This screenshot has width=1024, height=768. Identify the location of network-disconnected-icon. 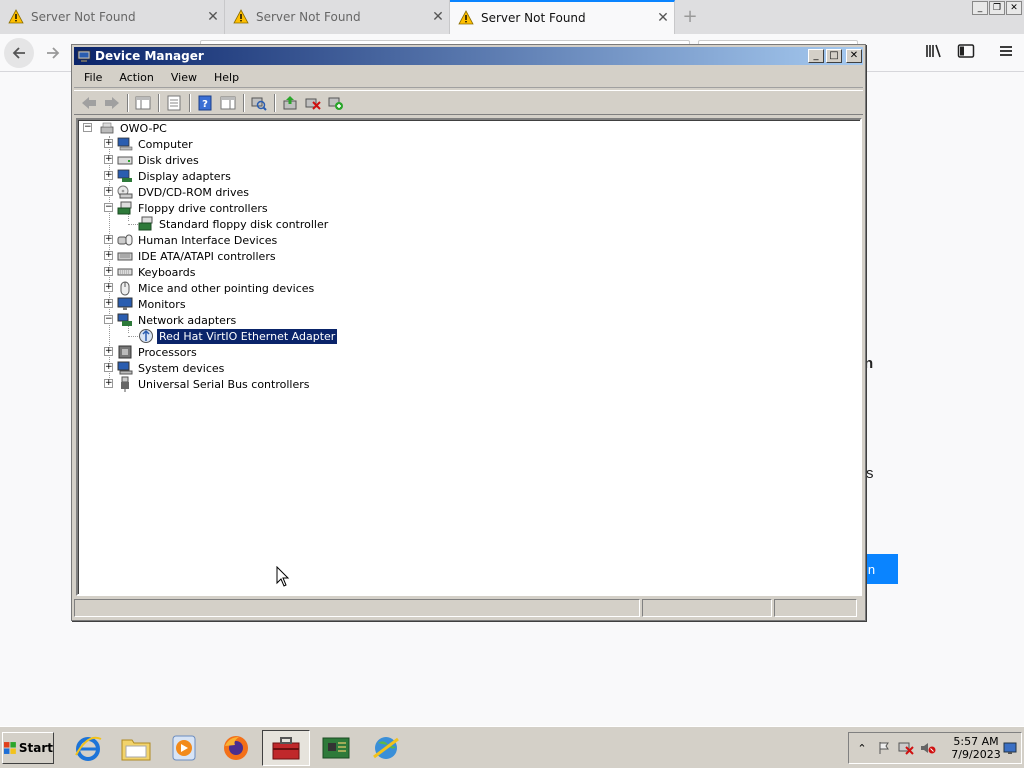
(906, 748).